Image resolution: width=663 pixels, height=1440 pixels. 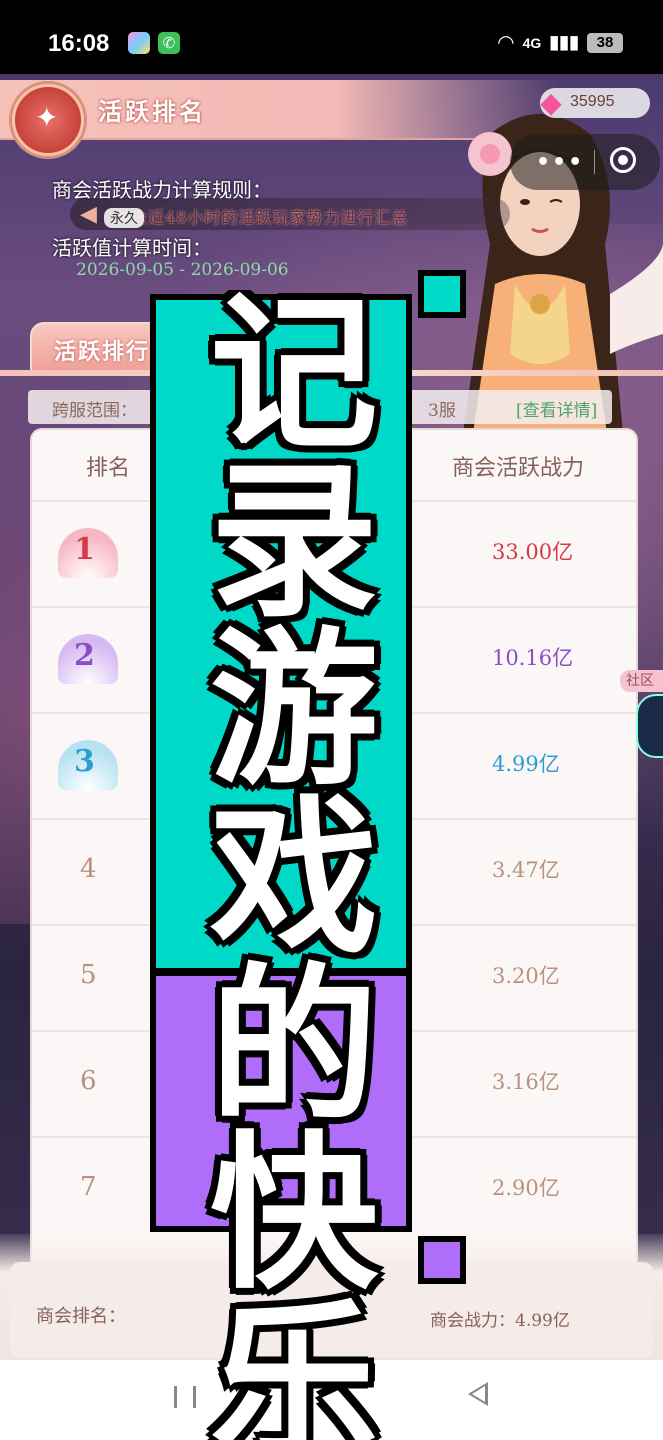 I want to click on caption-char: 游, so click(x=294, y=710).